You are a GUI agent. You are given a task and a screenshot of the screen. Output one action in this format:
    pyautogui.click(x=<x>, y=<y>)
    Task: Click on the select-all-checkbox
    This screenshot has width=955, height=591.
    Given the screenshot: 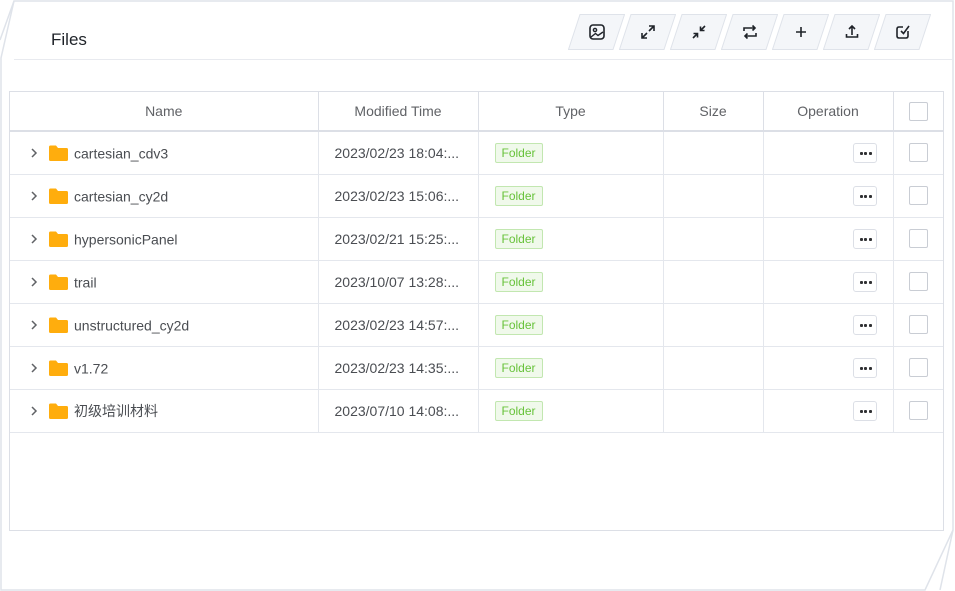 What is the action you would take?
    pyautogui.click(x=918, y=111)
    